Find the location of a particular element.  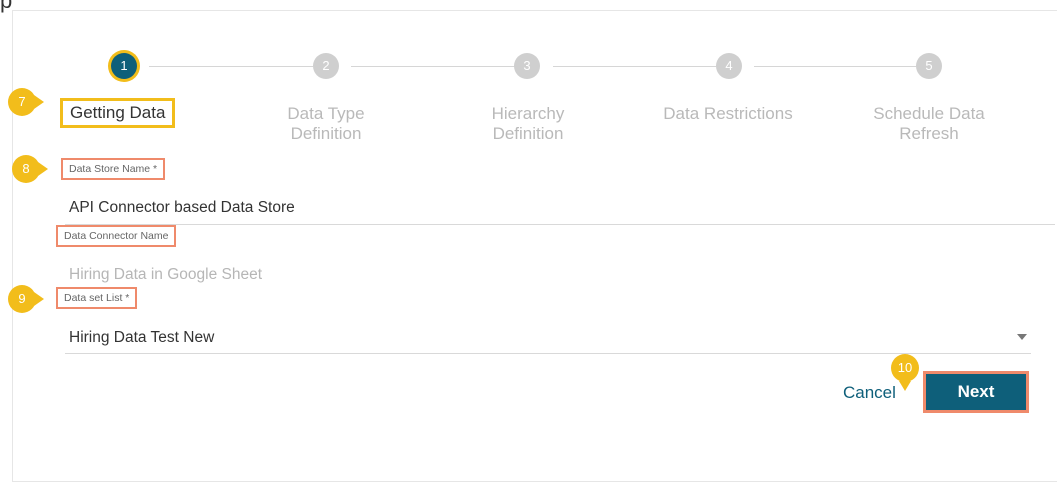

data-connector-name-field: Hiring Data in Google Sheet is located at coordinates (166, 274).